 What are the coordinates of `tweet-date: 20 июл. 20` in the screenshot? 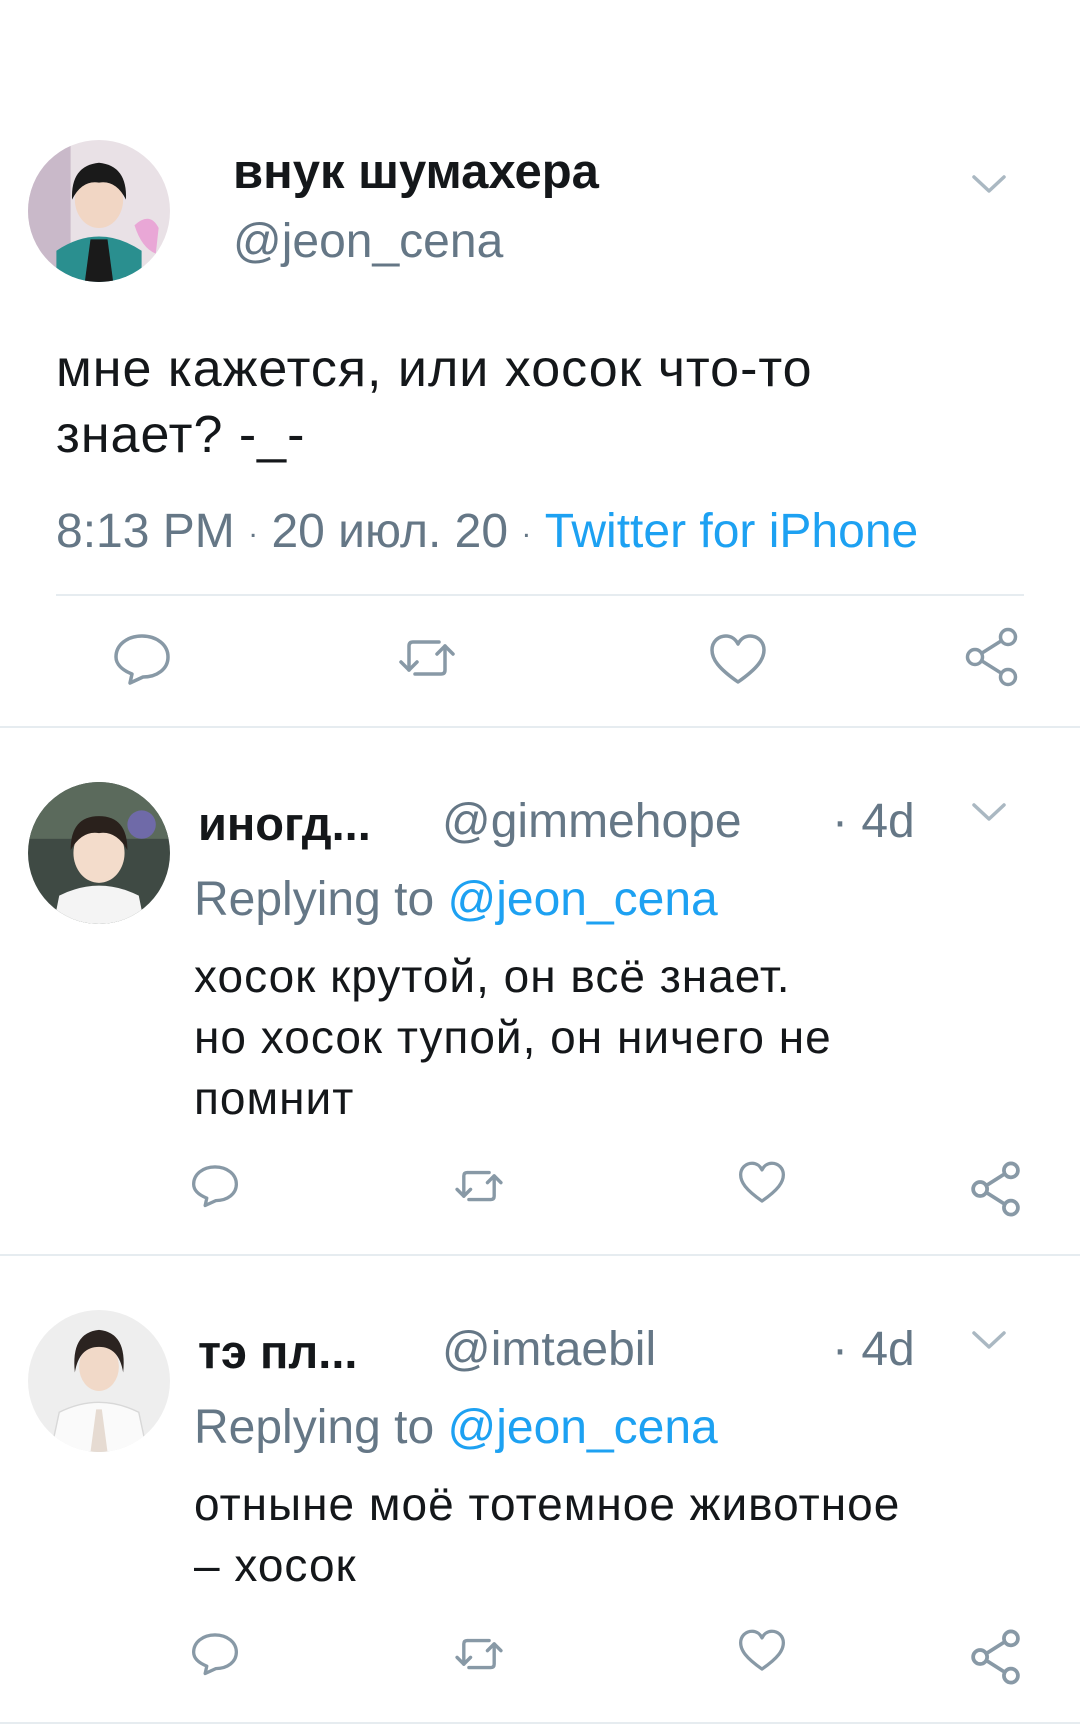 It's located at (390, 531).